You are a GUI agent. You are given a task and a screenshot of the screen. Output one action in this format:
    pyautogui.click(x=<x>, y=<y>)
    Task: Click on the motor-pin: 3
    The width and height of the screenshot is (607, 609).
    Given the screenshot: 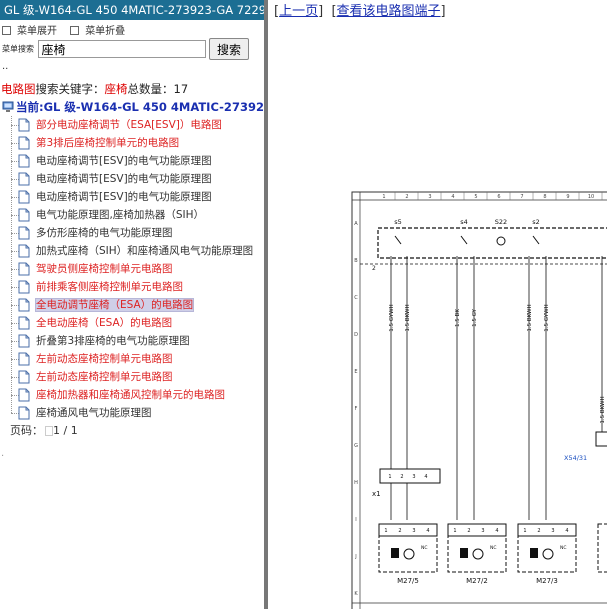 What is the action you would take?
    pyautogui.click(x=482, y=531)
    